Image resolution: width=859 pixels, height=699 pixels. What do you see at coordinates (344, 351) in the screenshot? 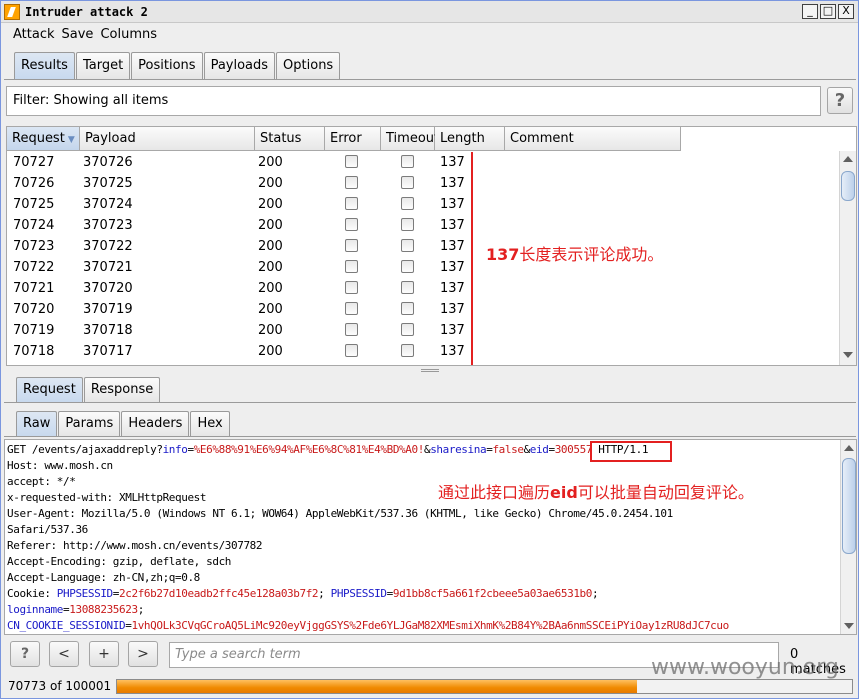
I see `table-row: 70718 370717 200 137` at bounding box center [344, 351].